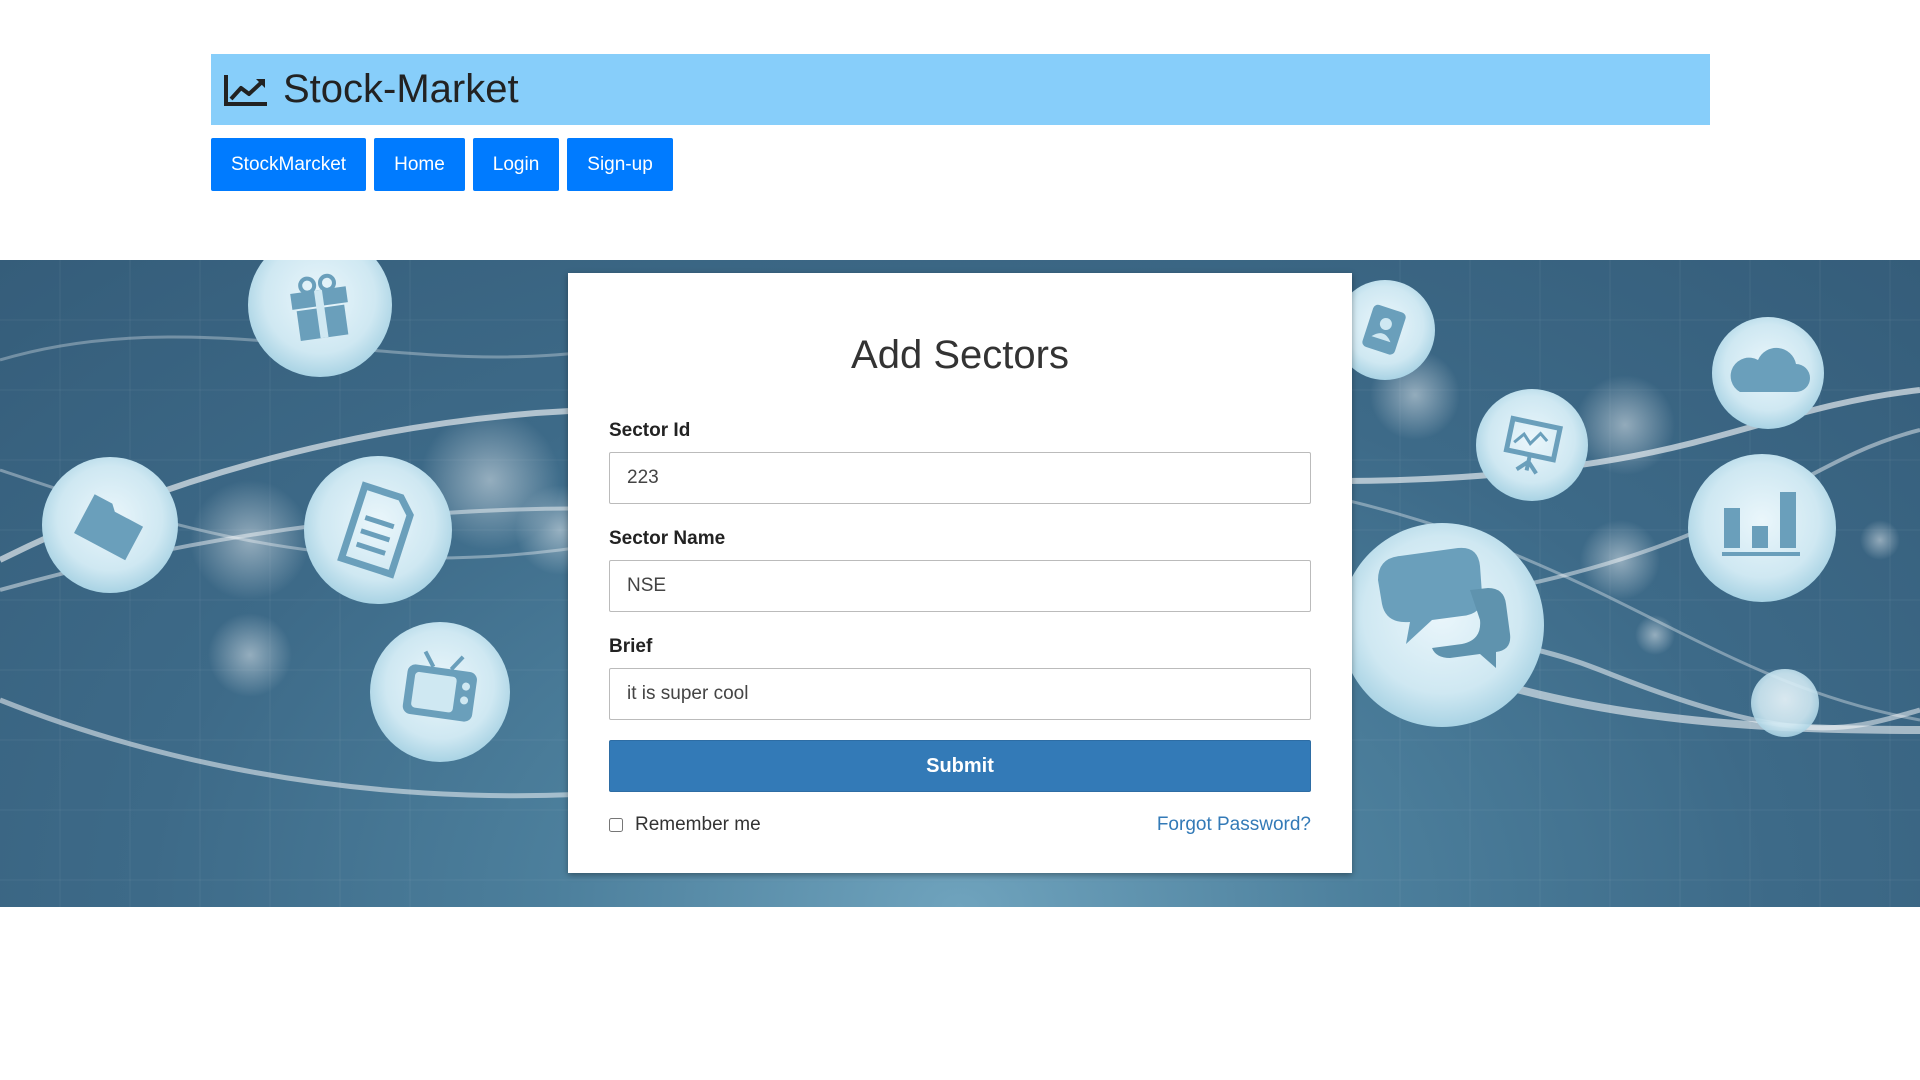 This screenshot has width=1920, height=1080. What do you see at coordinates (960, 164) in the screenshot?
I see `nav-bar: StockMarcket Home Login Sign-up` at bounding box center [960, 164].